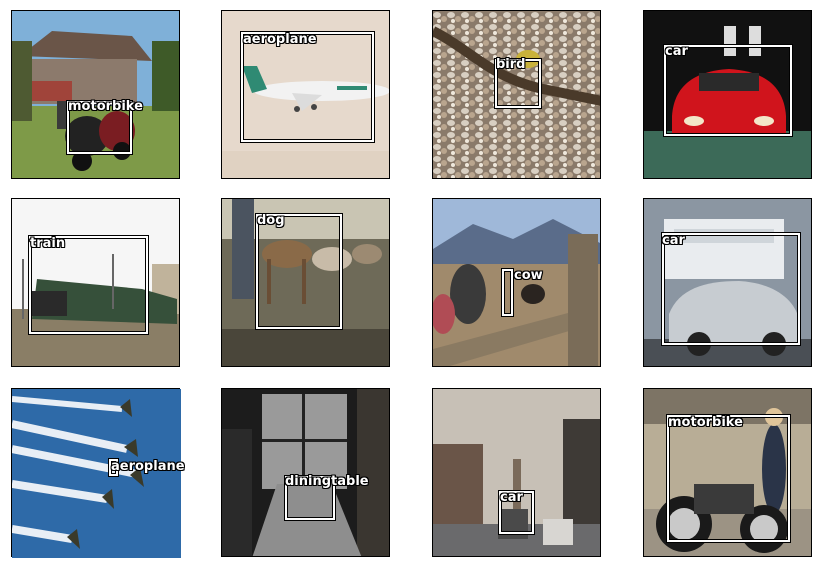 This screenshot has width=823, height=568. I want to click on class-label: train, so click(48, 243).